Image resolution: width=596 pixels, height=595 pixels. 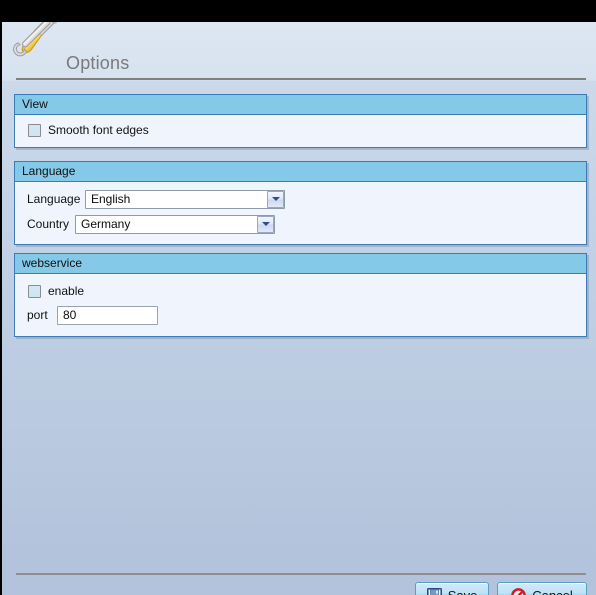 I want to click on webservice-port-row: port 80, so click(x=92, y=315).